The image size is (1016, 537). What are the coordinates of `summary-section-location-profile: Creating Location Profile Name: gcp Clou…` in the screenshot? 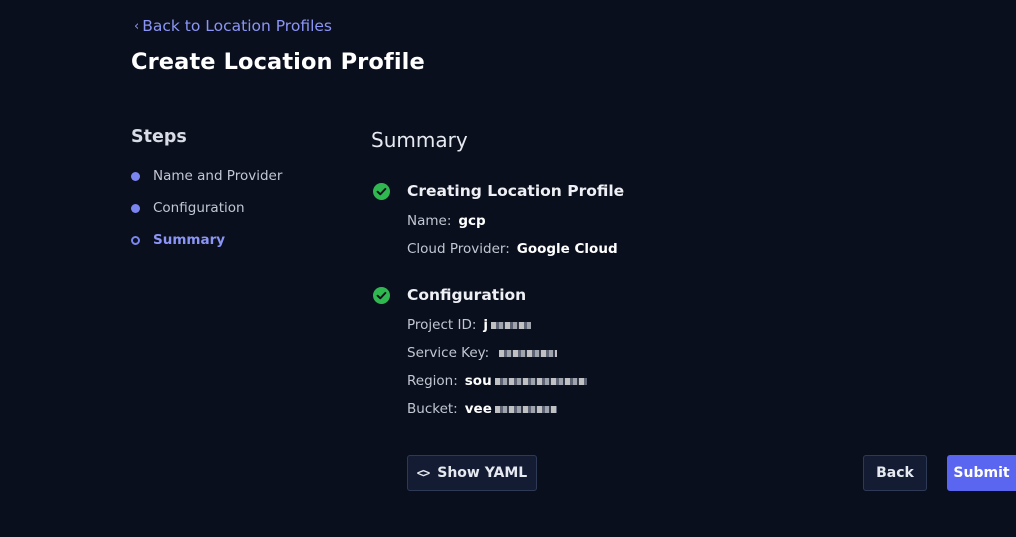 It's located at (497, 221).